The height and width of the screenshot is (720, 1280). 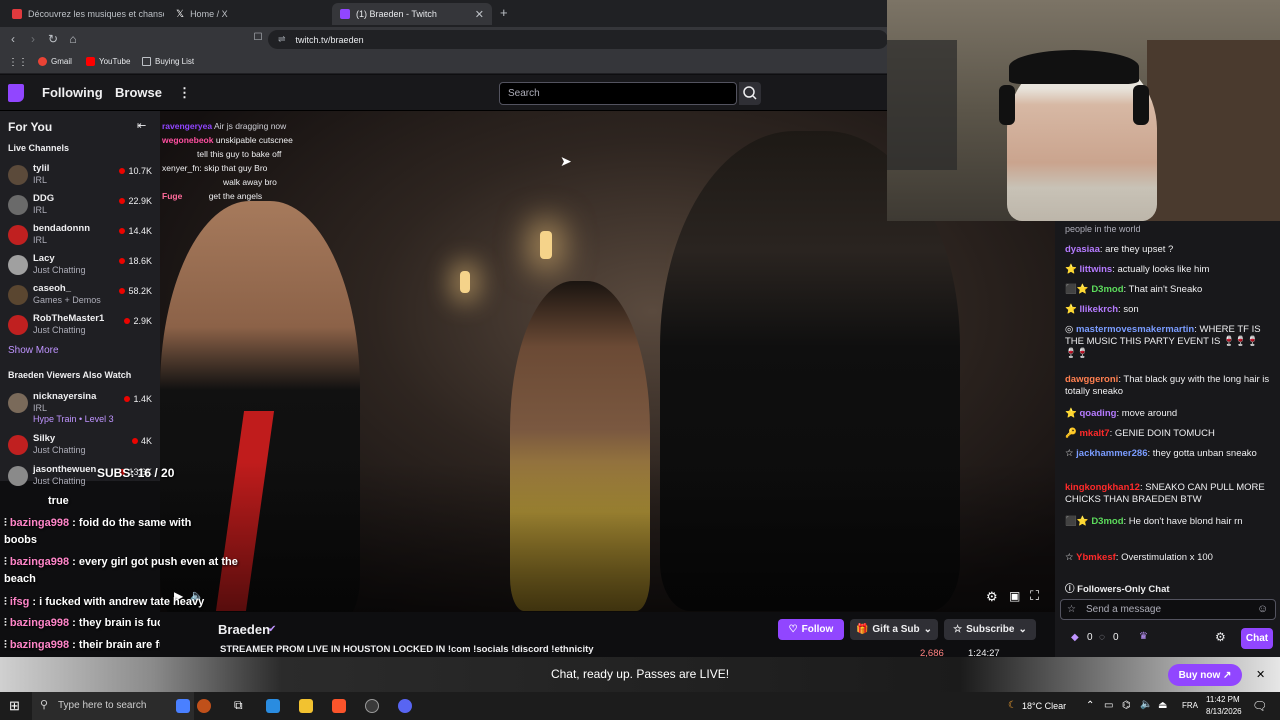 What do you see at coordinates (236, 168) in the screenshot?
I see `overlay-chat-text: skip that guy Bro` at bounding box center [236, 168].